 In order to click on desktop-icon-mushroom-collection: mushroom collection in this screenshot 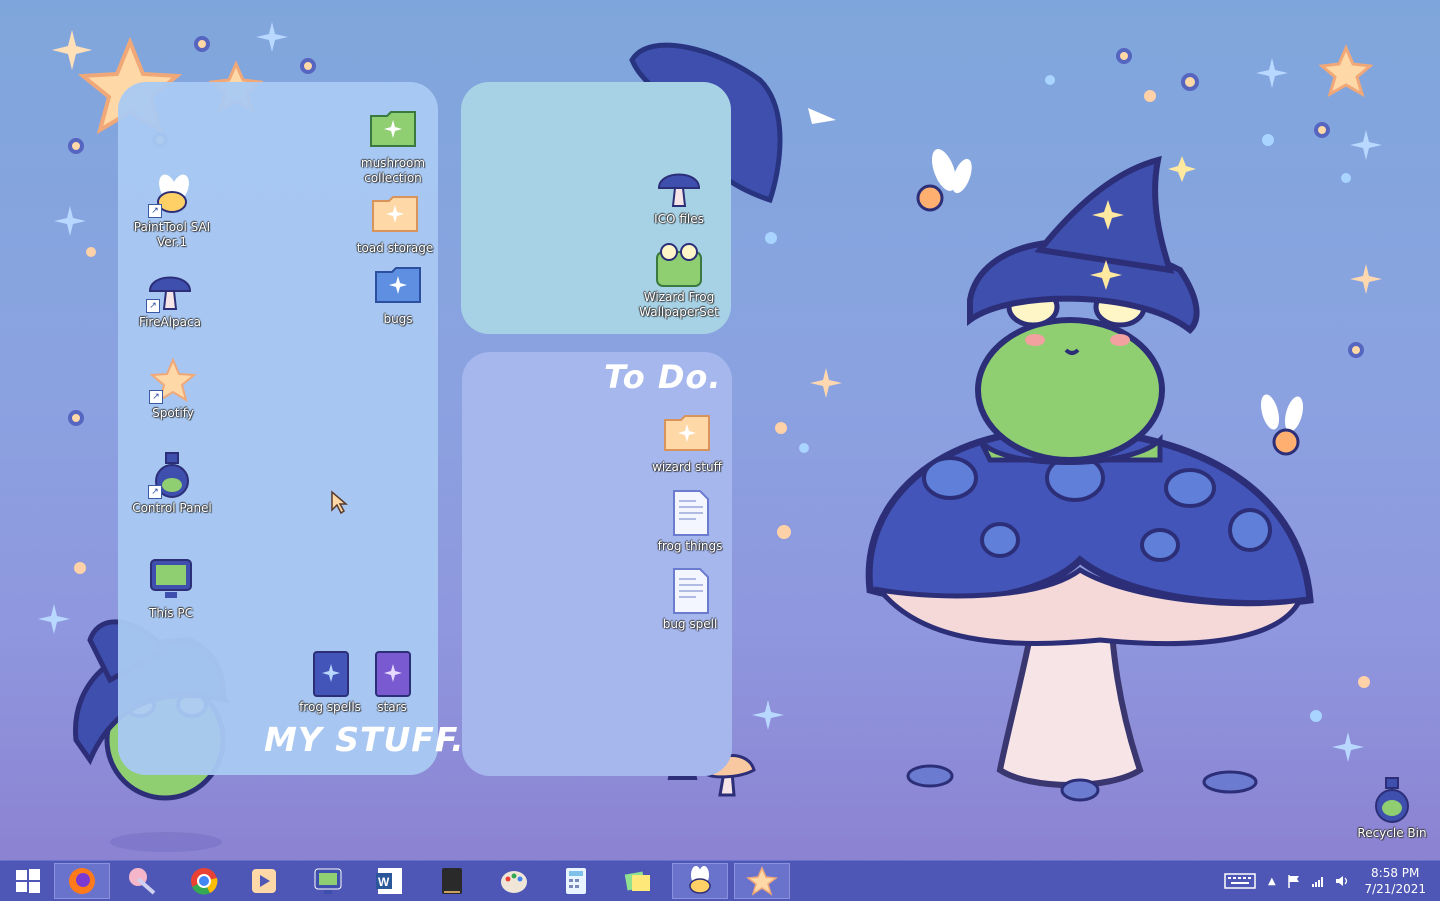, I will do `click(393, 146)`.